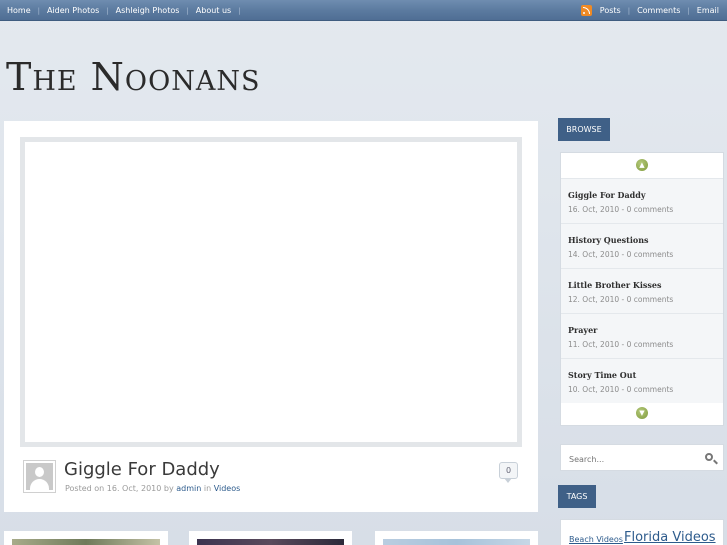  What do you see at coordinates (577, 496) in the screenshot?
I see `tags-heading: TAGS` at bounding box center [577, 496].